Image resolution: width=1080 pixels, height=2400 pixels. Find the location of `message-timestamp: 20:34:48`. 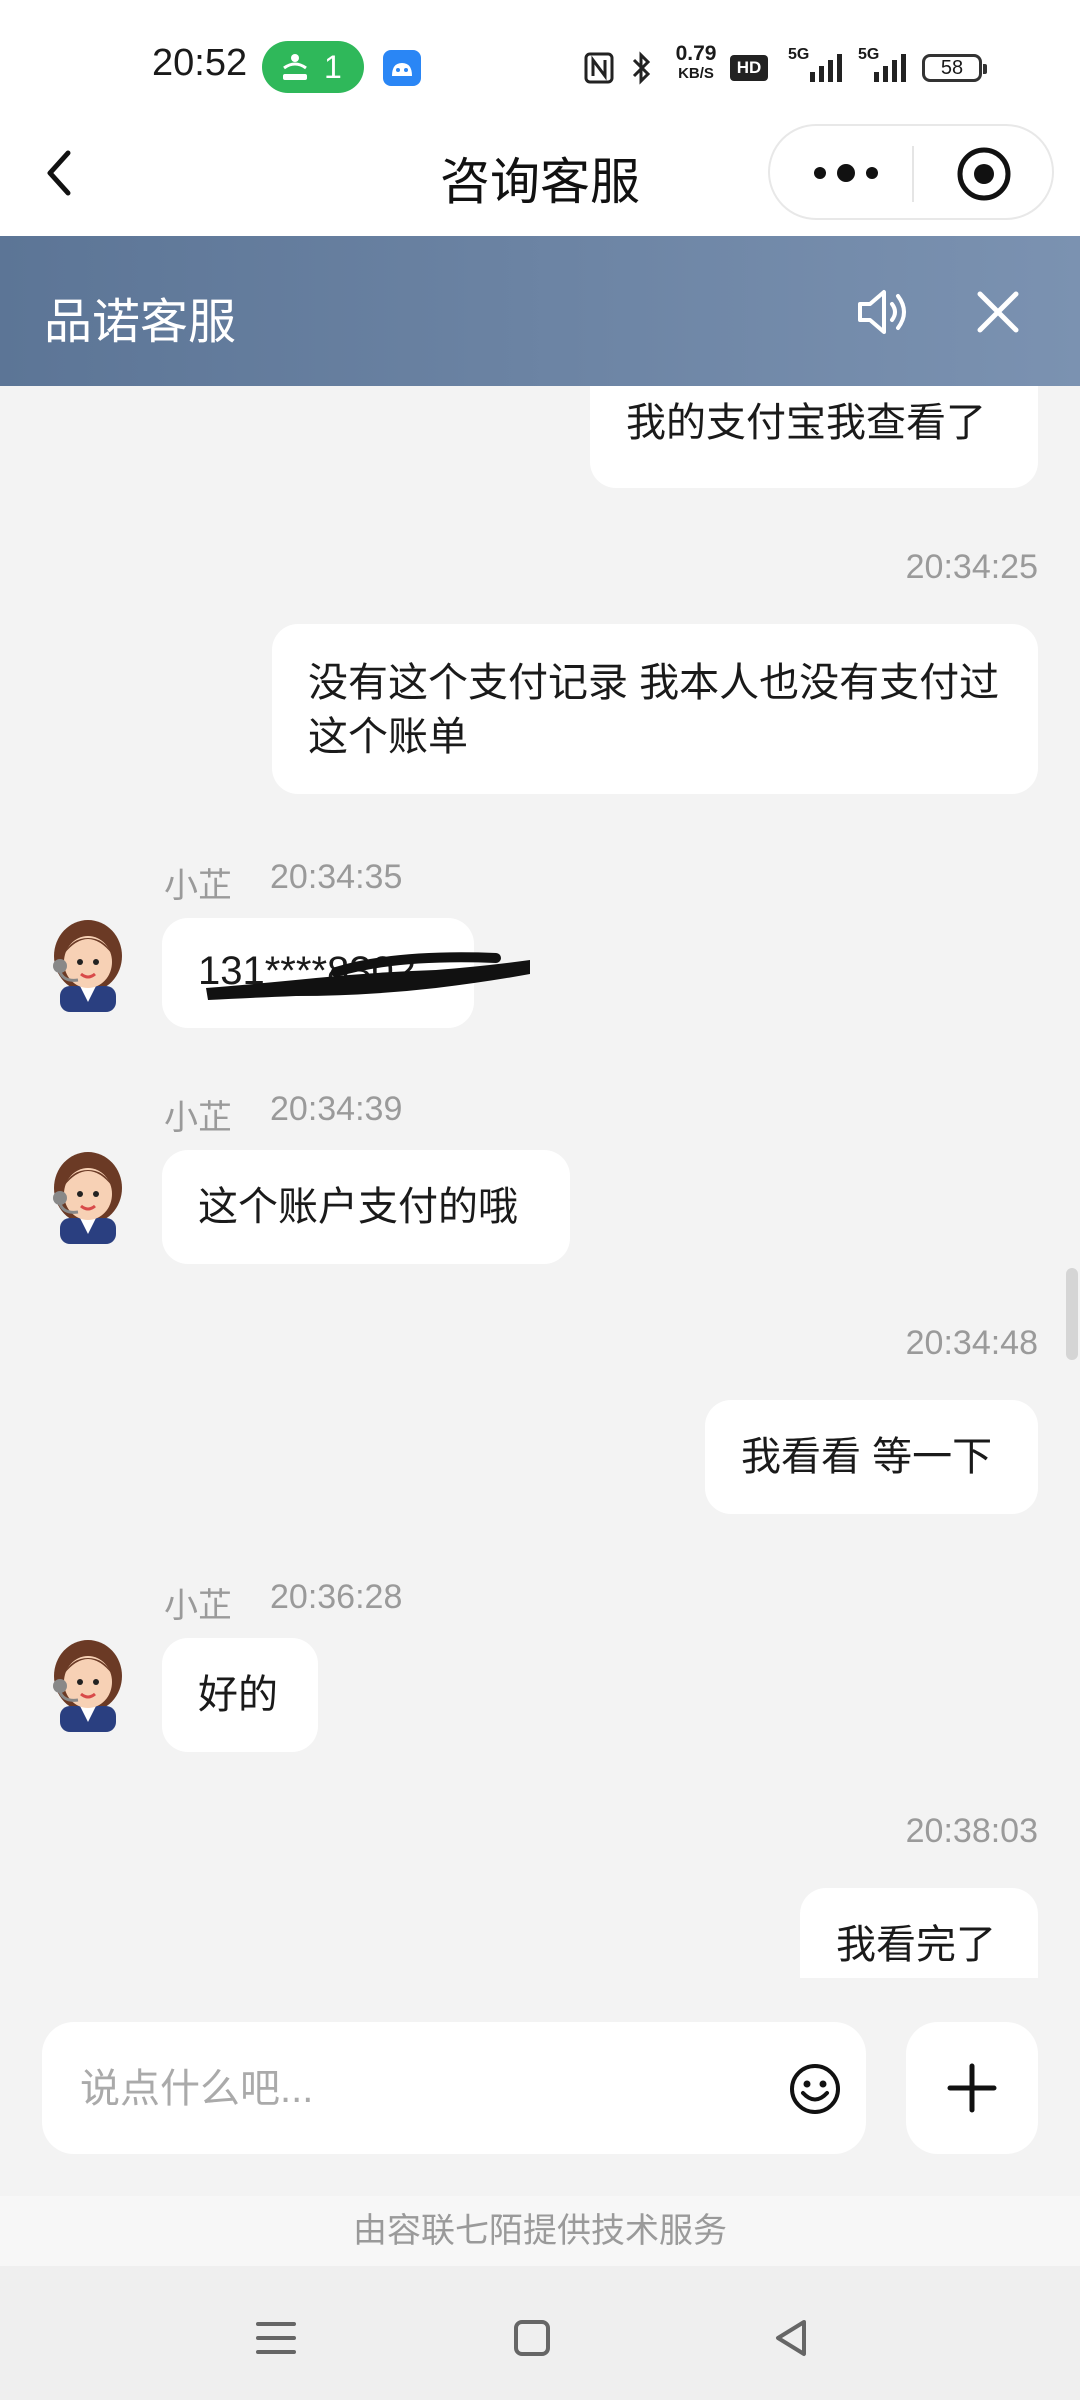

message-timestamp: 20:34:48 is located at coordinates (971, 1343).